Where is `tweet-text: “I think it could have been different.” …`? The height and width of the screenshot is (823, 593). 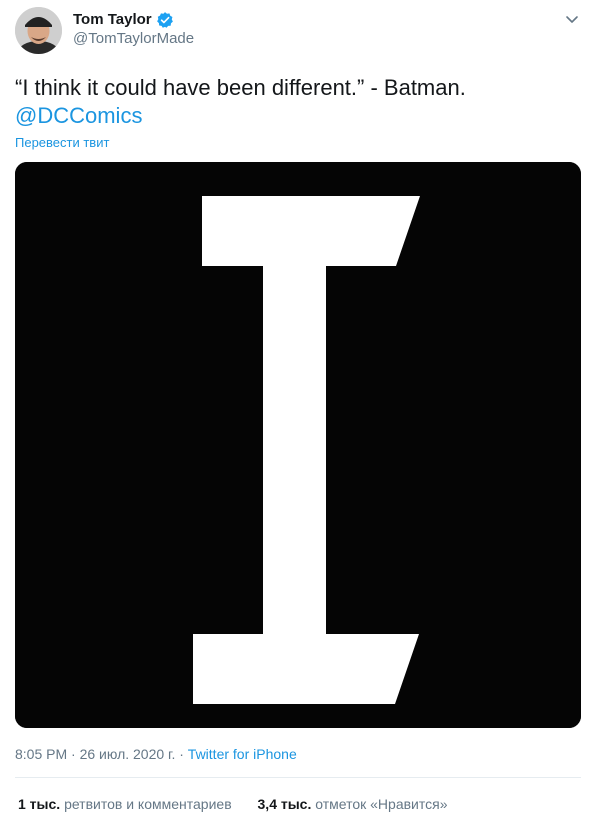
tweet-text: “I think it could have been different.” … is located at coordinates (295, 102).